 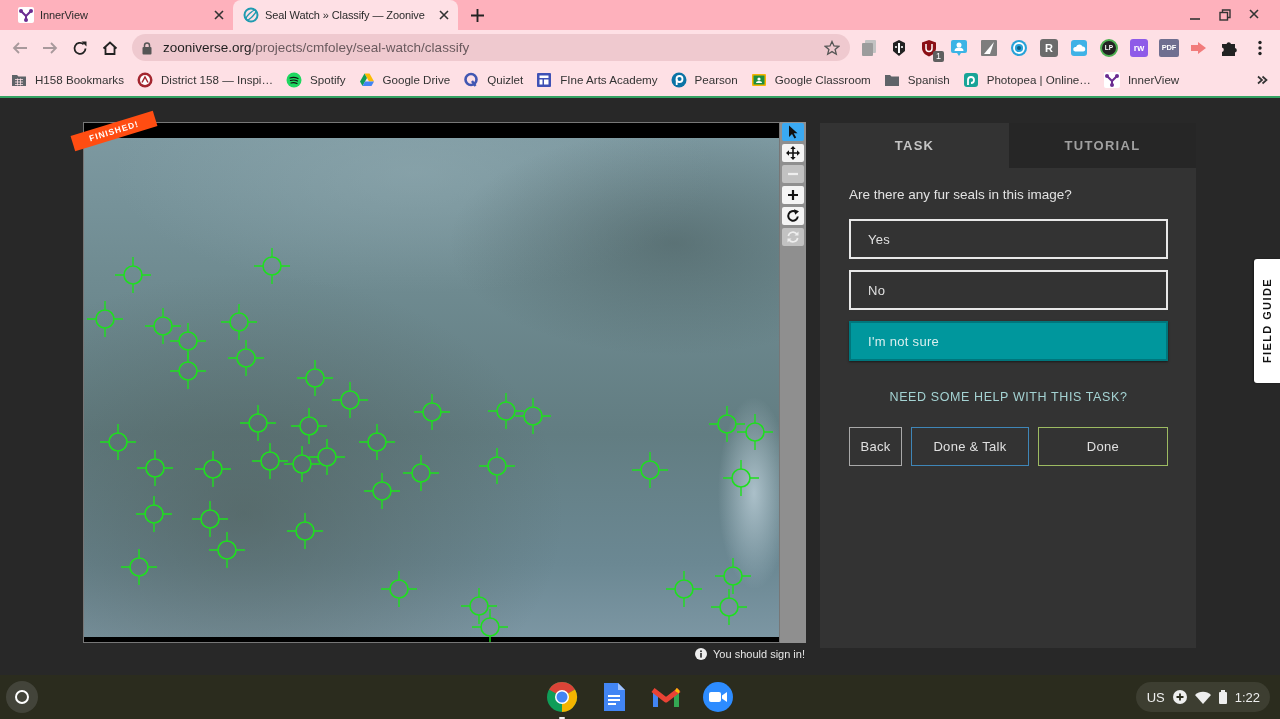 What do you see at coordinates (759, 654) in the screenshot?
I see `sign-in-notice: You should sign in!` at bounding box center [759, 654].